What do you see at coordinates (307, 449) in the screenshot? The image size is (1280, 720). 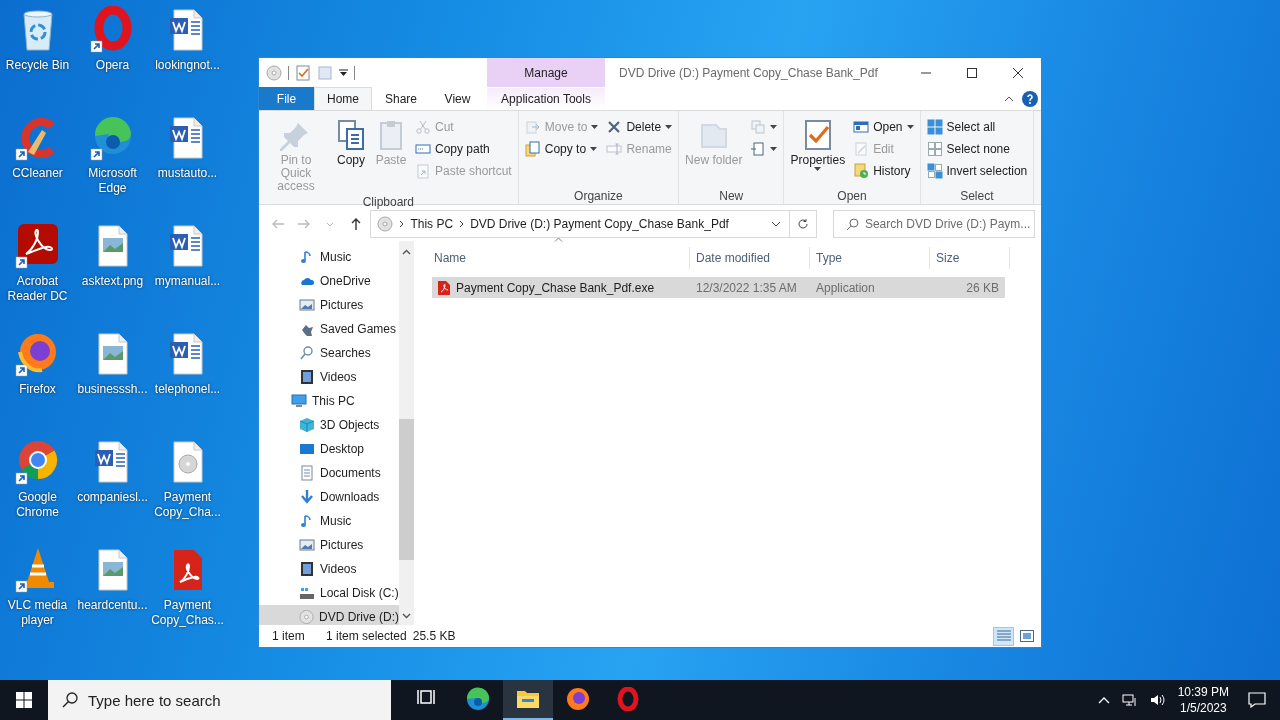 I see `desktop-icon` at bounding box center [307, 449].